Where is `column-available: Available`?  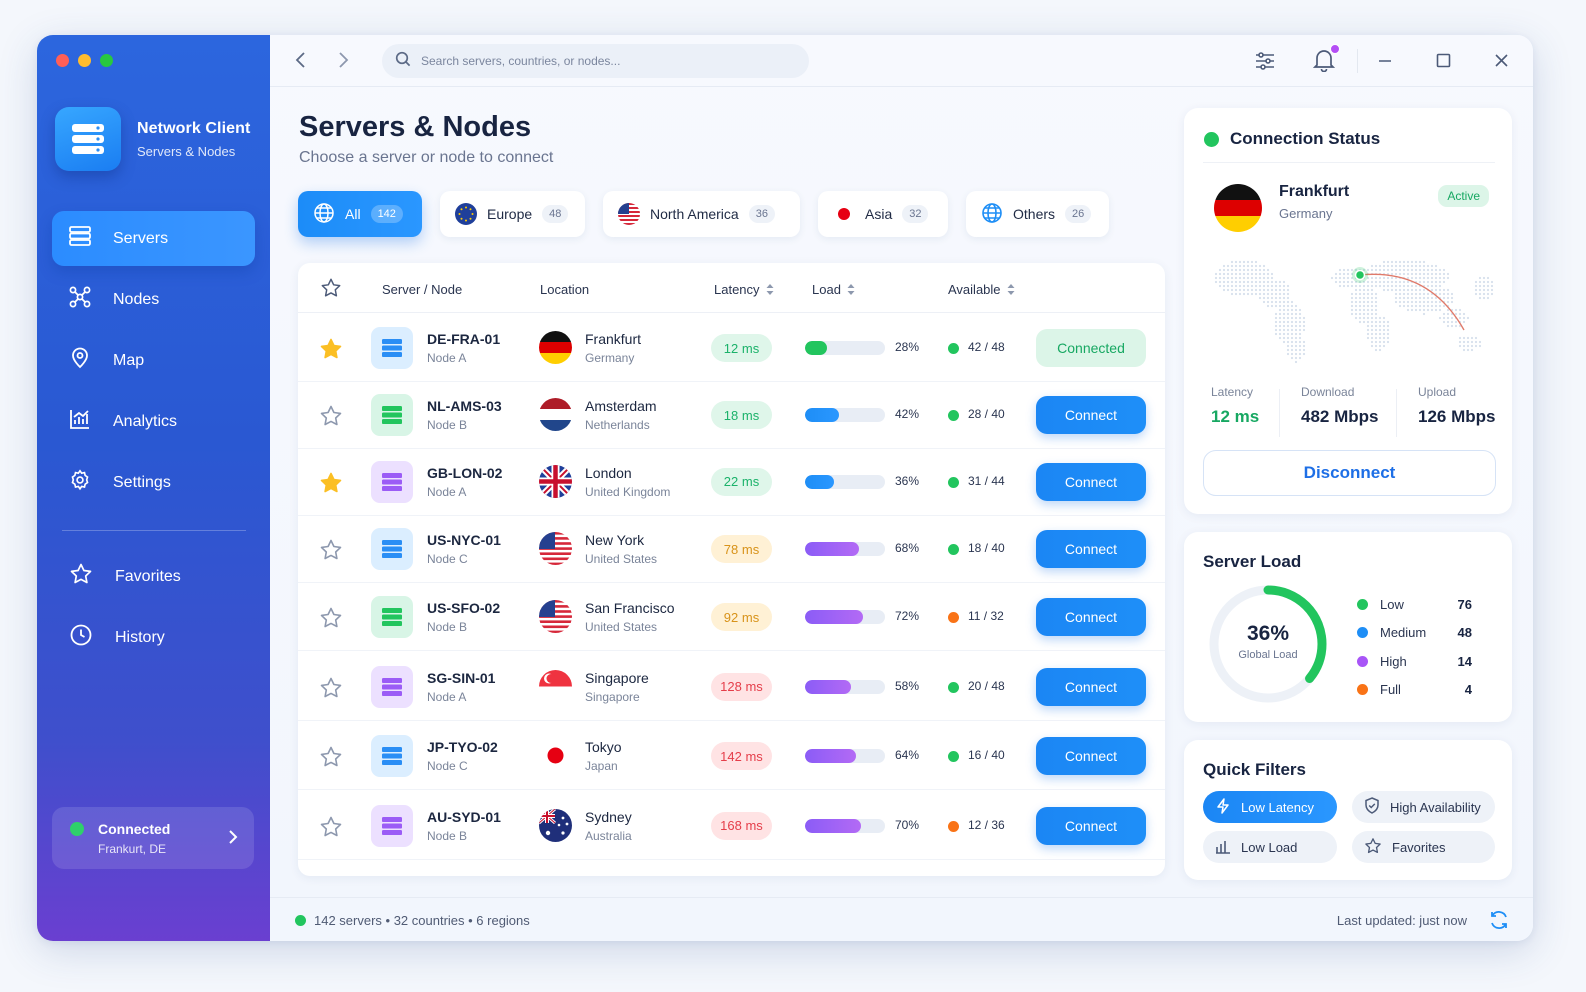
column-available: Available is located at coordinates (981, 289).